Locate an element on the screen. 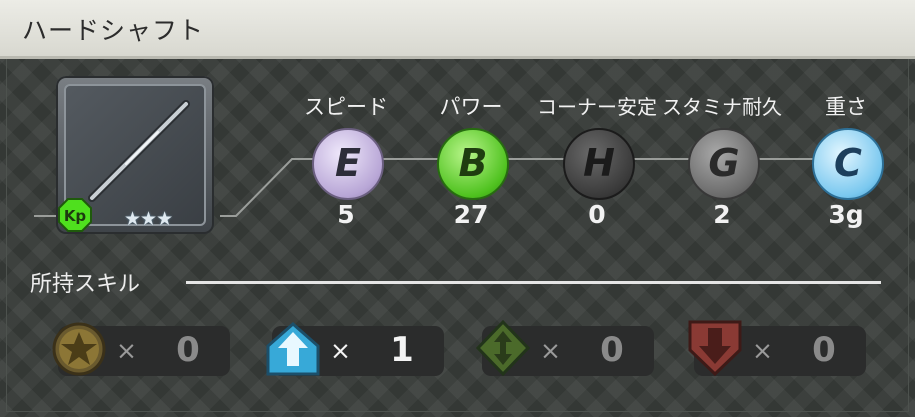 Image resolution: width=915 pixels, height=417 pixels. stat-value-weight: 3g is located at coordinates (846, 214).